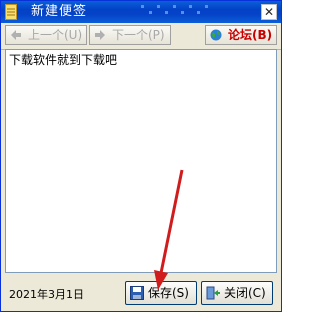  I want to click on prev-note-button: 上一个(U), so click(46, 35).